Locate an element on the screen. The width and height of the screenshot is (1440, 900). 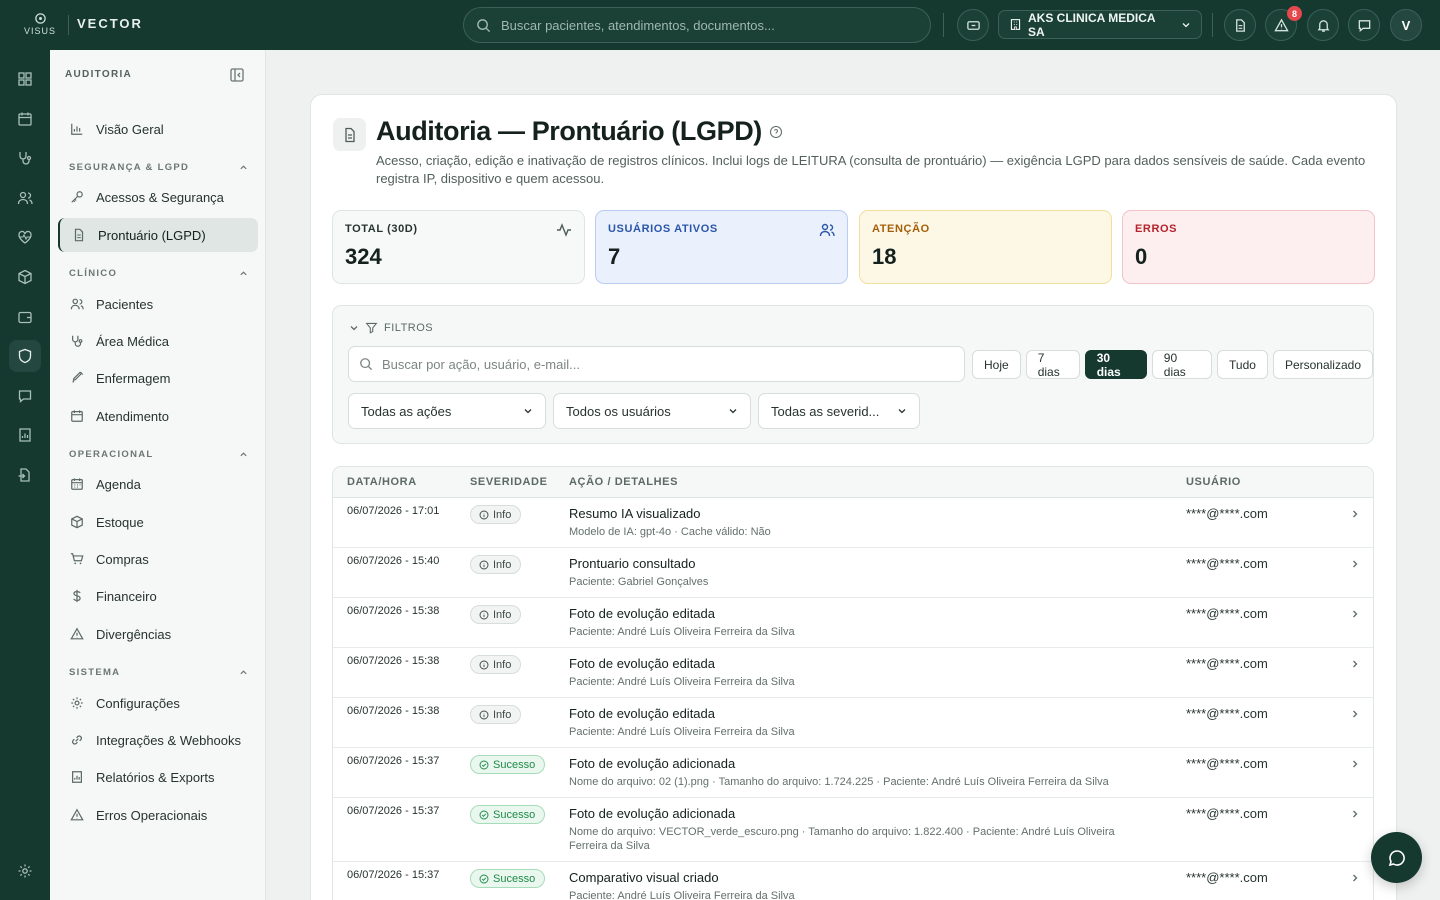
section-sistema: SISTEMA is located at coordinates (158, 672).